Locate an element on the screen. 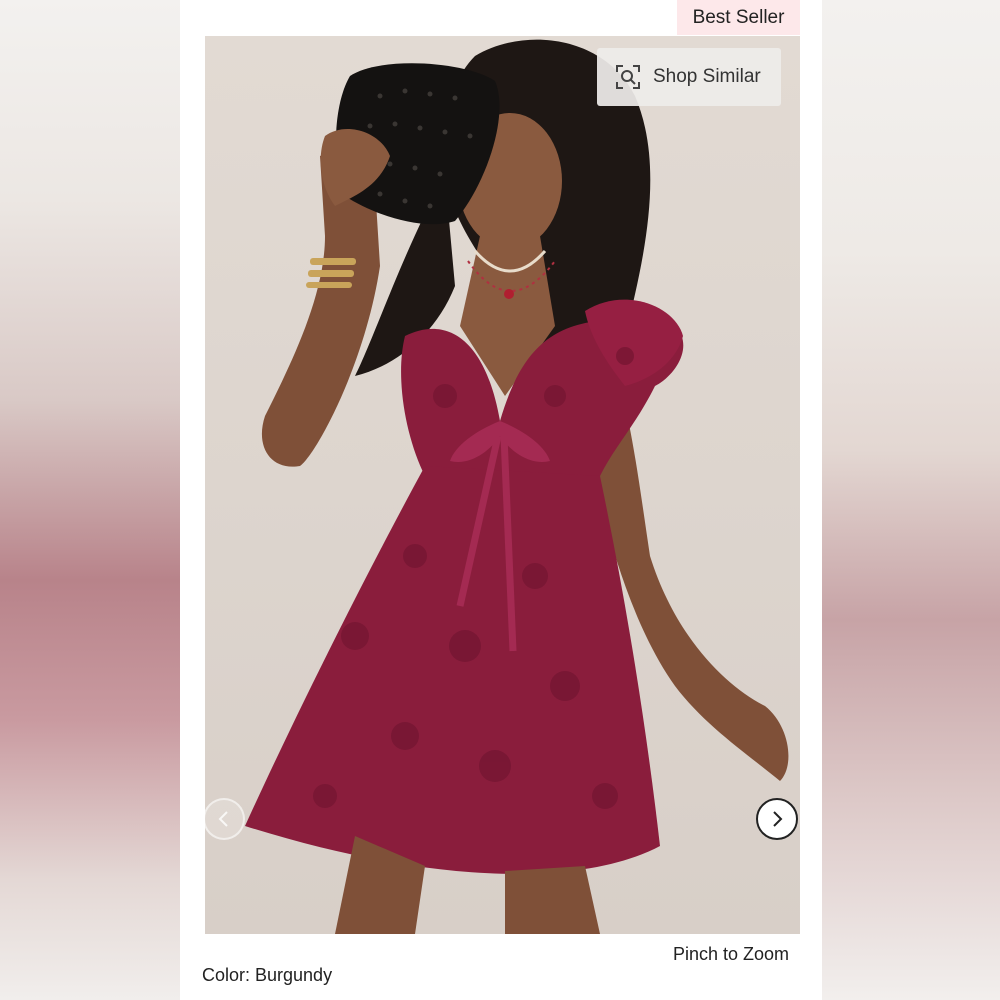 Image resolution: width=1000 pixels, height=1000 pixels. previous-image-button is located at coordinates (224, 819).